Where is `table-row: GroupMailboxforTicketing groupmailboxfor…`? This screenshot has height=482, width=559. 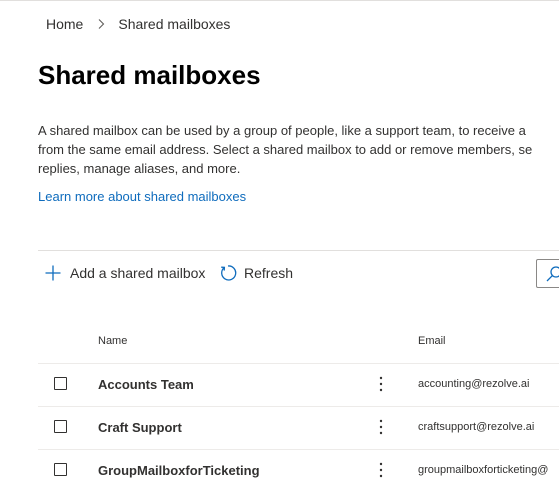 table-row: GroupMailboxforTicketing groupmailboxfor… is located at coordinates (298, 465).